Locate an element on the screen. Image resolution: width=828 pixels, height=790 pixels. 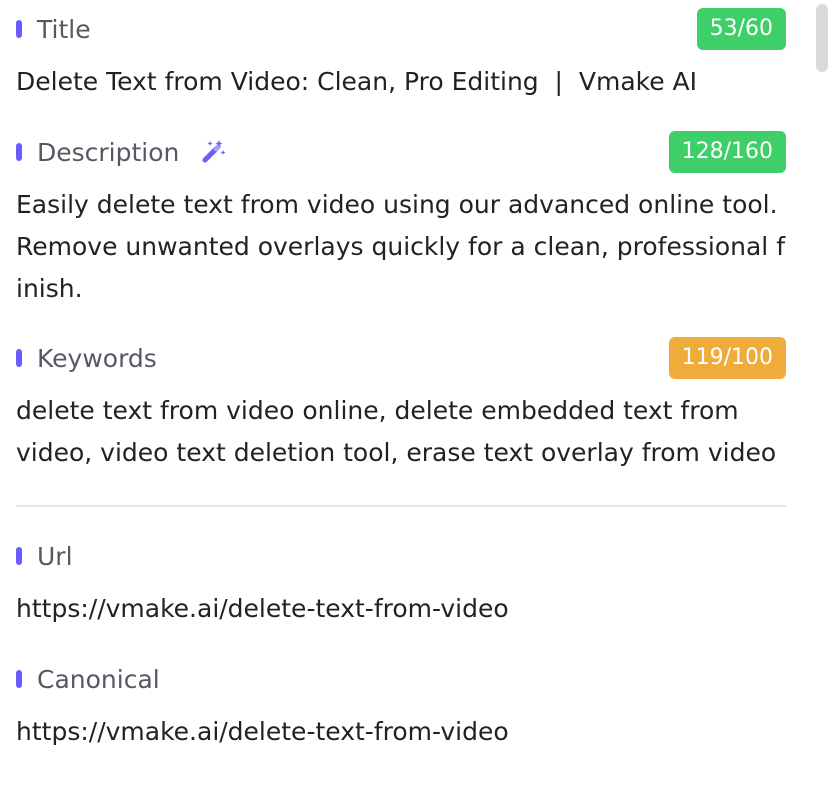
section-divider is located at coordinates (401, 506).